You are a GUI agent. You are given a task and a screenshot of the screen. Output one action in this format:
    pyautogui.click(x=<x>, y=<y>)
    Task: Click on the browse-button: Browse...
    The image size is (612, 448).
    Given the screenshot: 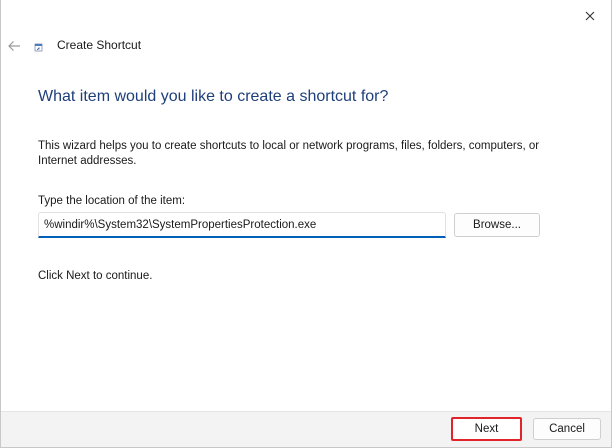 What is the action you would take?
    pyautogui.click(x=497, y=225)
    